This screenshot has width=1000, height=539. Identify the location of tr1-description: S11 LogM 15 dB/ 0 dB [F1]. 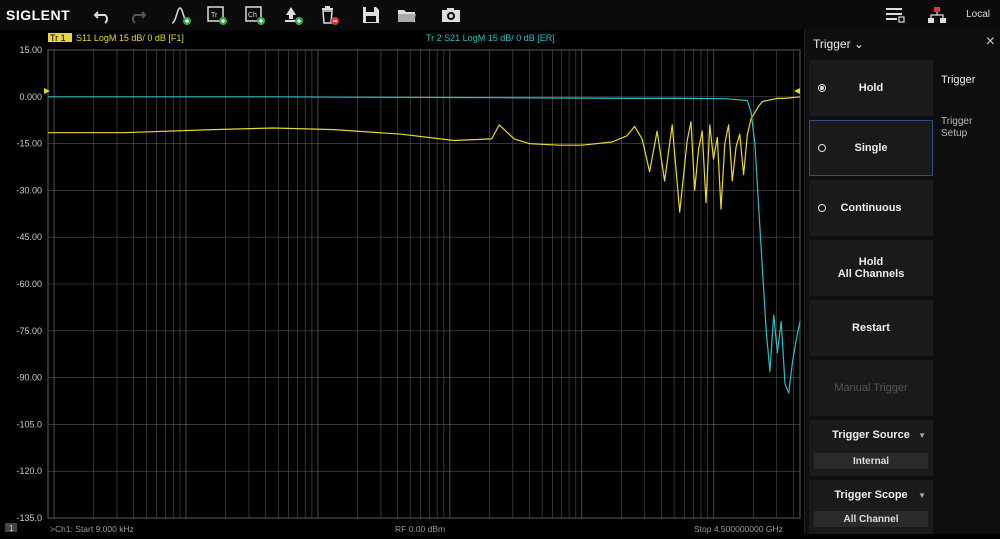
(130, 38).